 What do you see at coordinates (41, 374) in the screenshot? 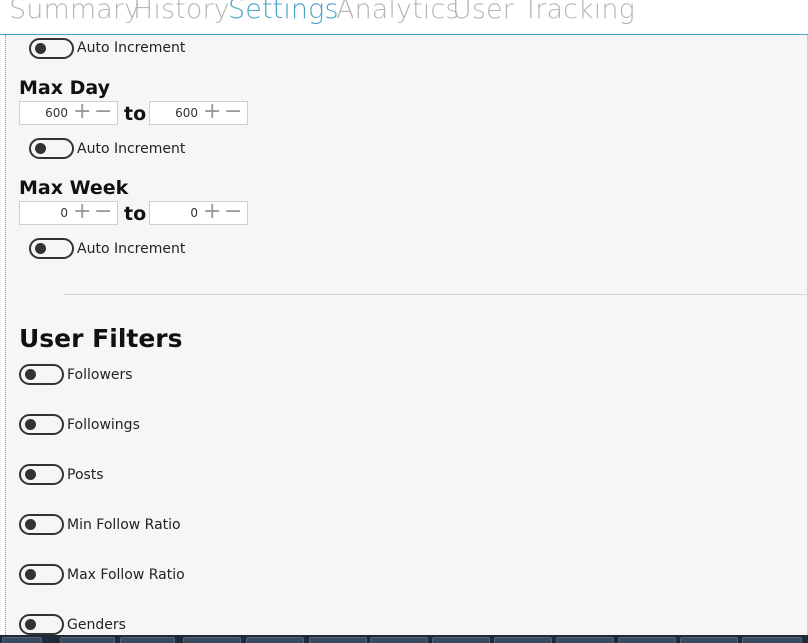
I see `followers-toggle` at bounding box center [41, 374].